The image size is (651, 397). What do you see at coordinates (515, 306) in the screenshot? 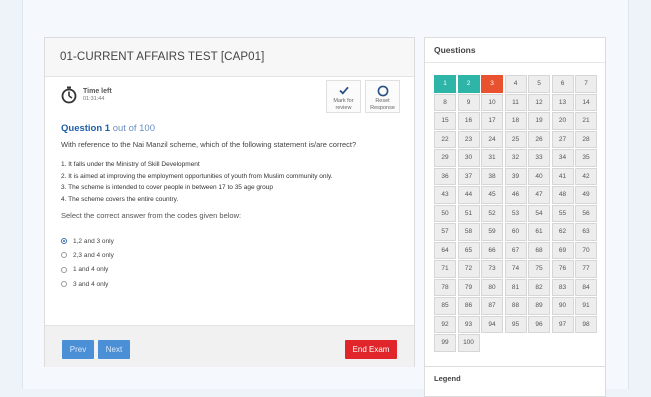
I see `question-nav-88: 88` at bounding box center [515, 306].